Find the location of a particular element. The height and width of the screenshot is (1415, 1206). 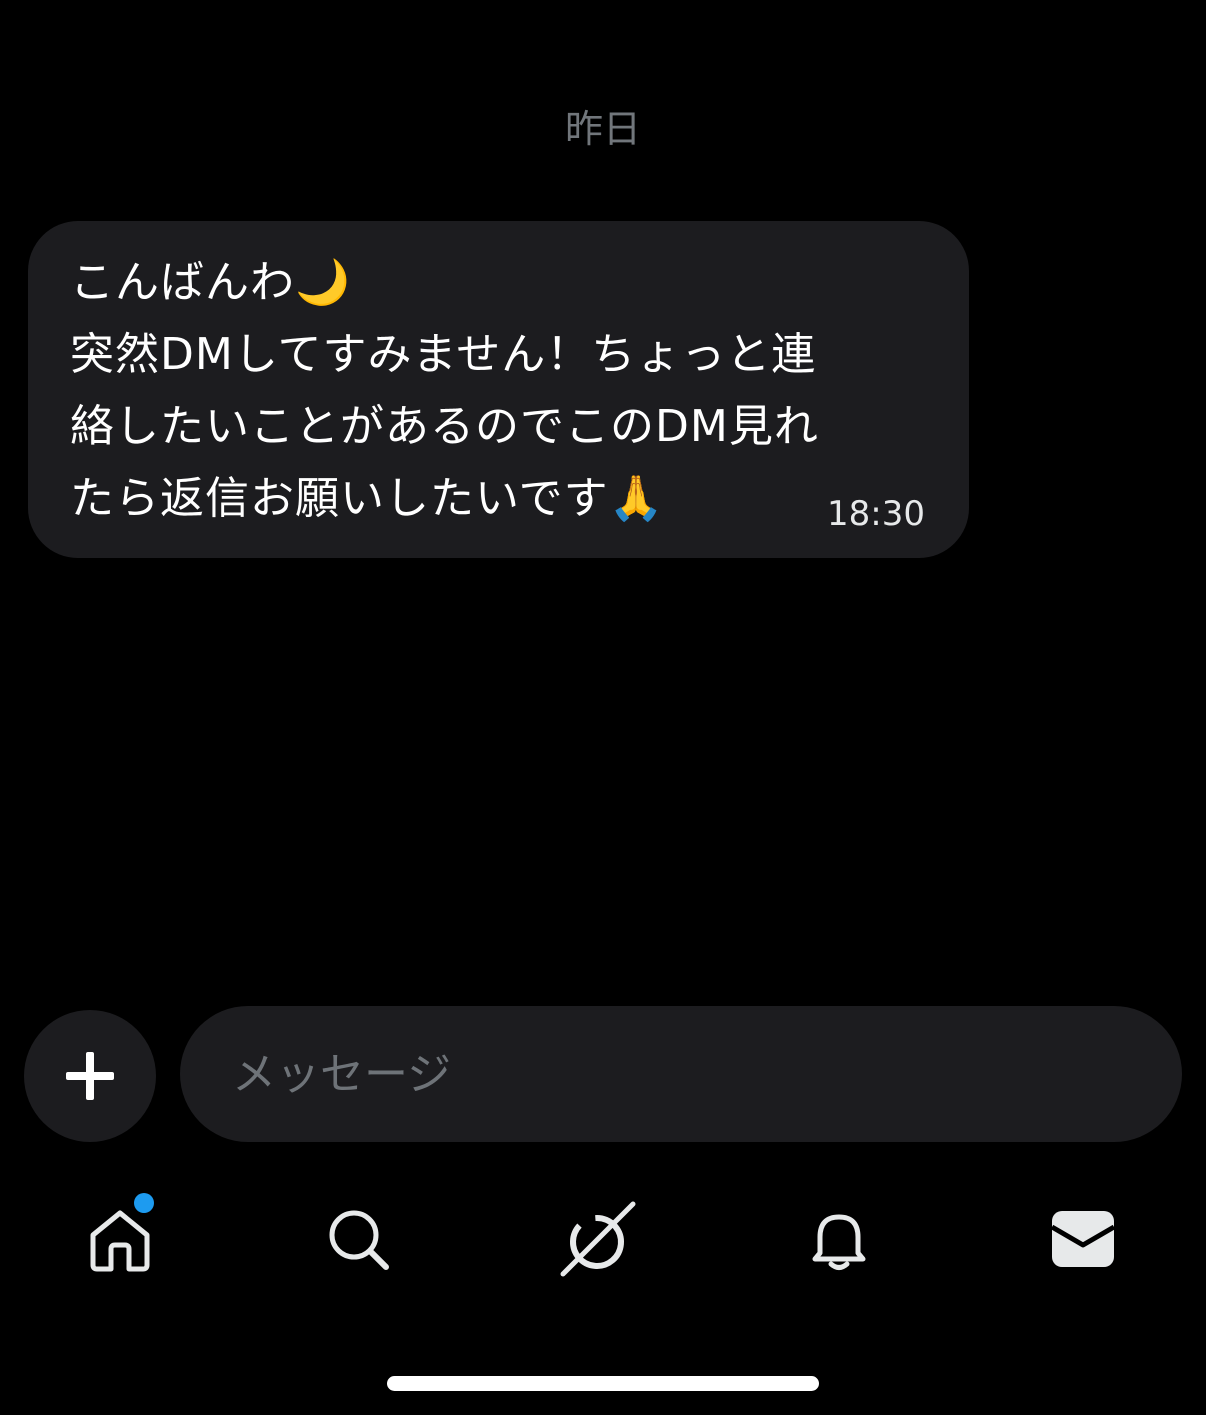

message-timestamp: 18:30 is located at coordinates (876, 514).